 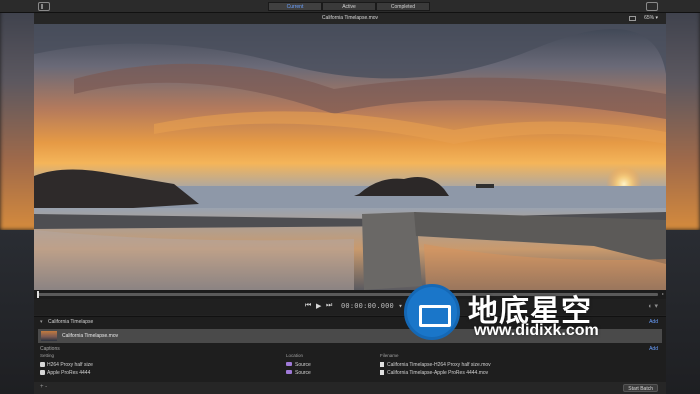 I want to click on watermark-logo-icon, so click(x=432, y=312).